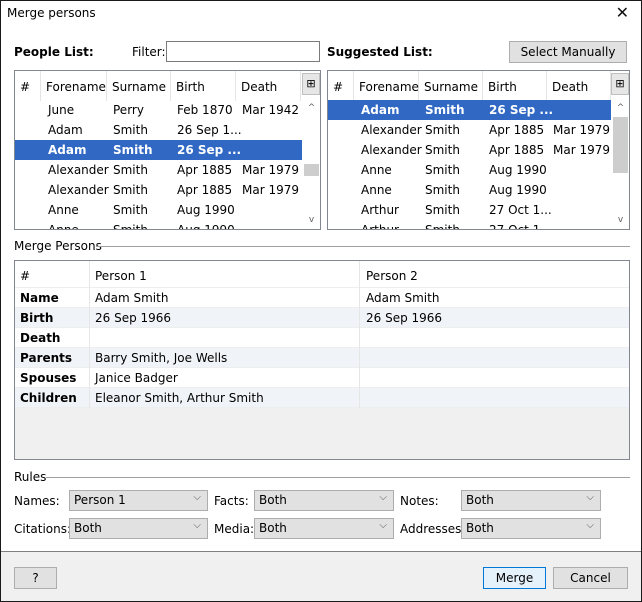  What do you see at coordinates (63, 226) in the screenshot?
I see `cell-forename: Anne` at bounding box center [63, 226].